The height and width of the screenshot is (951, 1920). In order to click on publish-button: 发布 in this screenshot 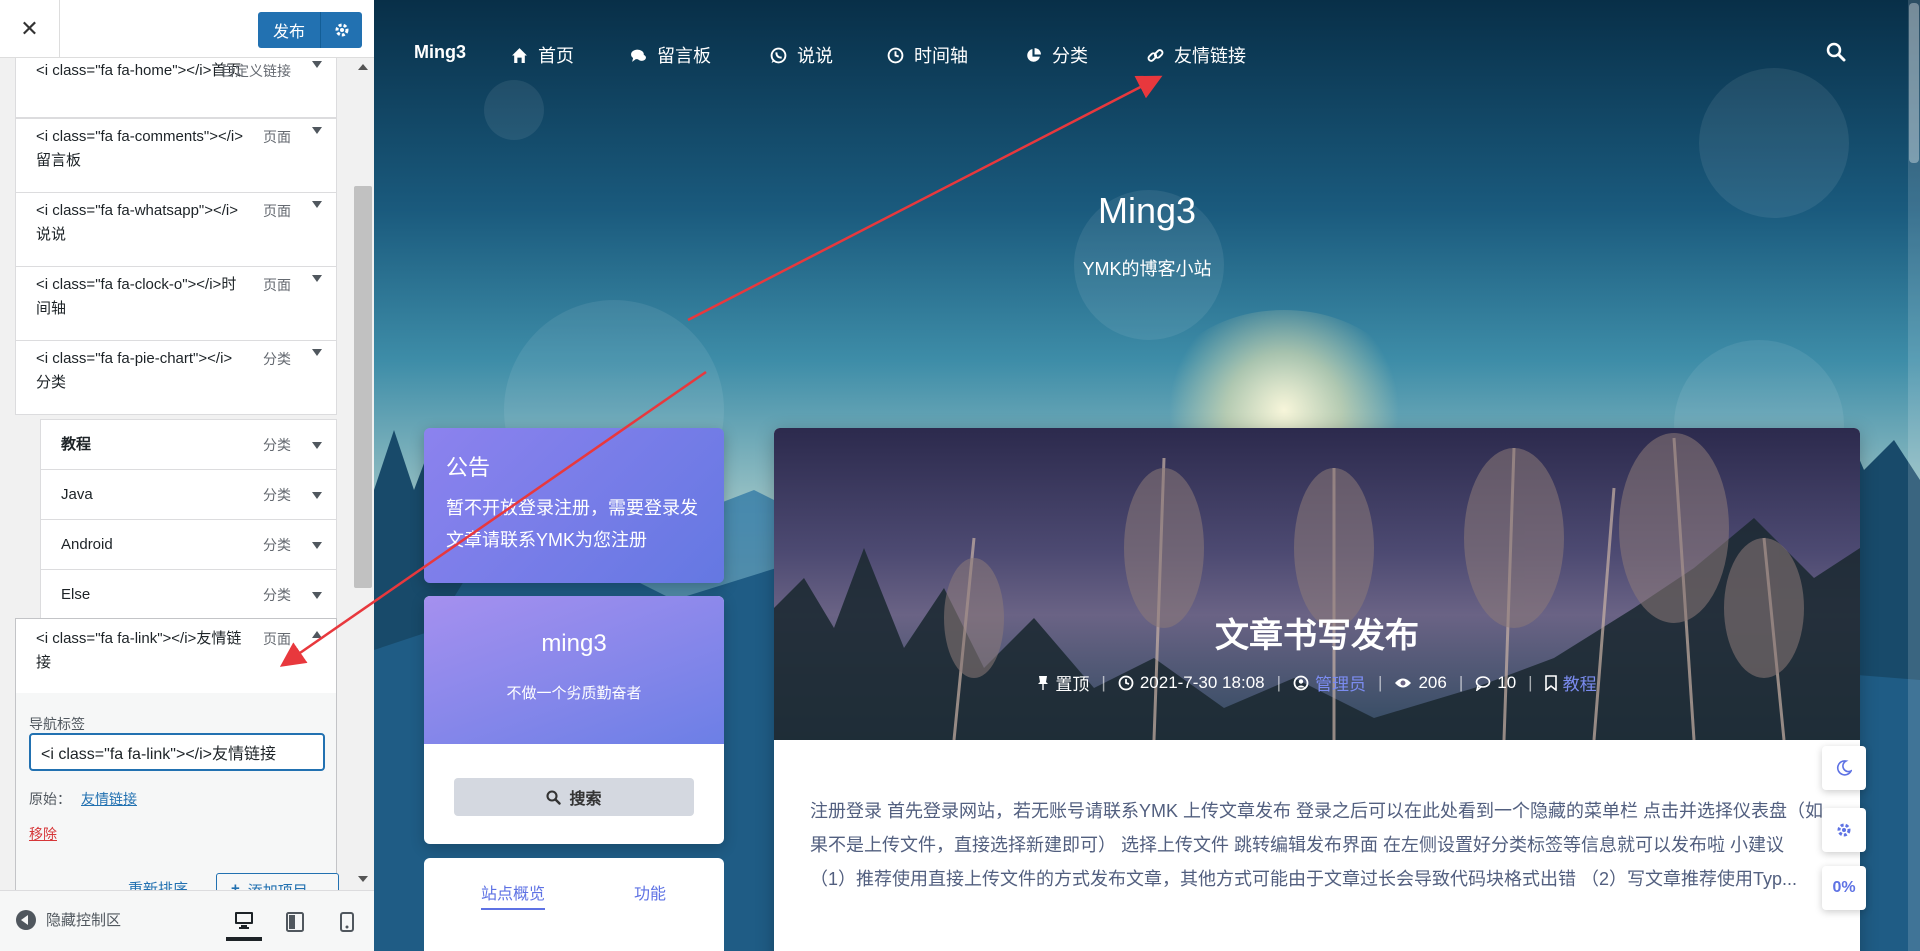, I will do `click(289, 30)`.